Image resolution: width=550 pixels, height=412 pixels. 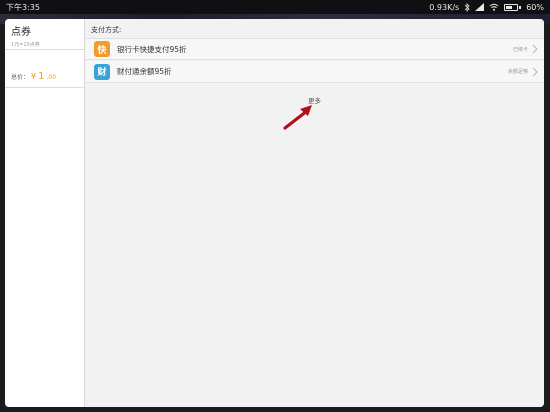 I want to click on battery-percent: 60%, so click(x=535, y=7).